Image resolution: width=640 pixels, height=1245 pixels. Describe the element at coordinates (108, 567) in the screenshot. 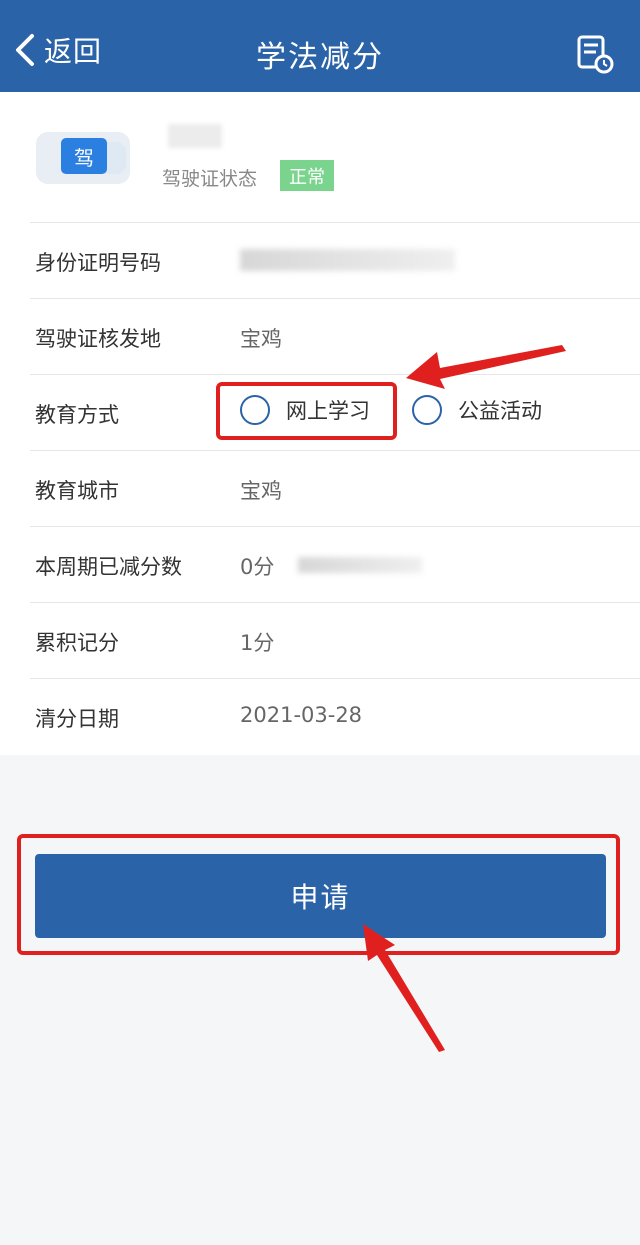

I see `reduced-points-label: 本周期已减分数` at that location.